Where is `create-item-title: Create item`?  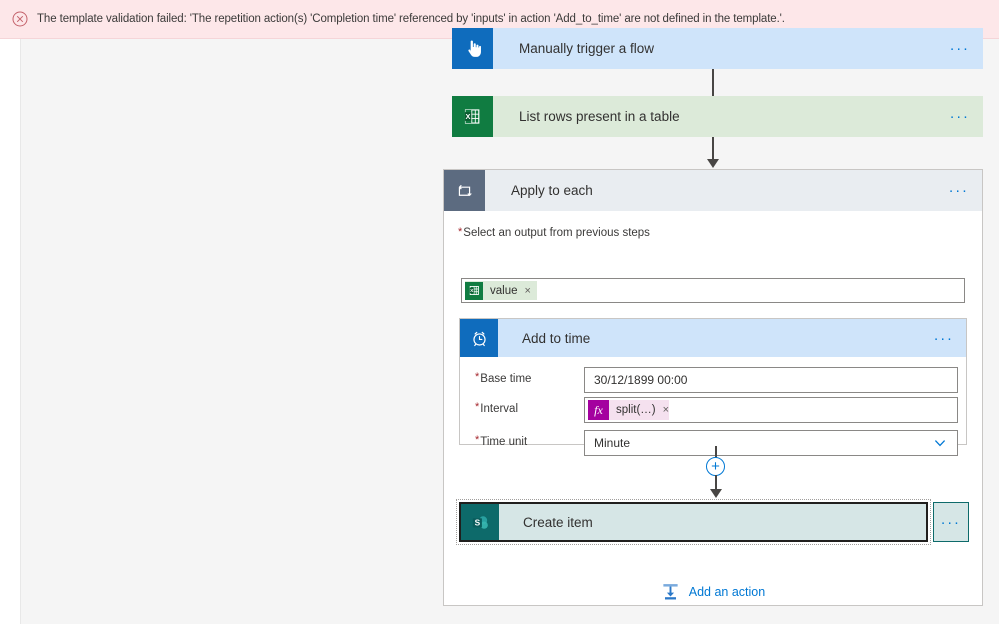 create-item-title: Create item is located at coordinates (558, 522).